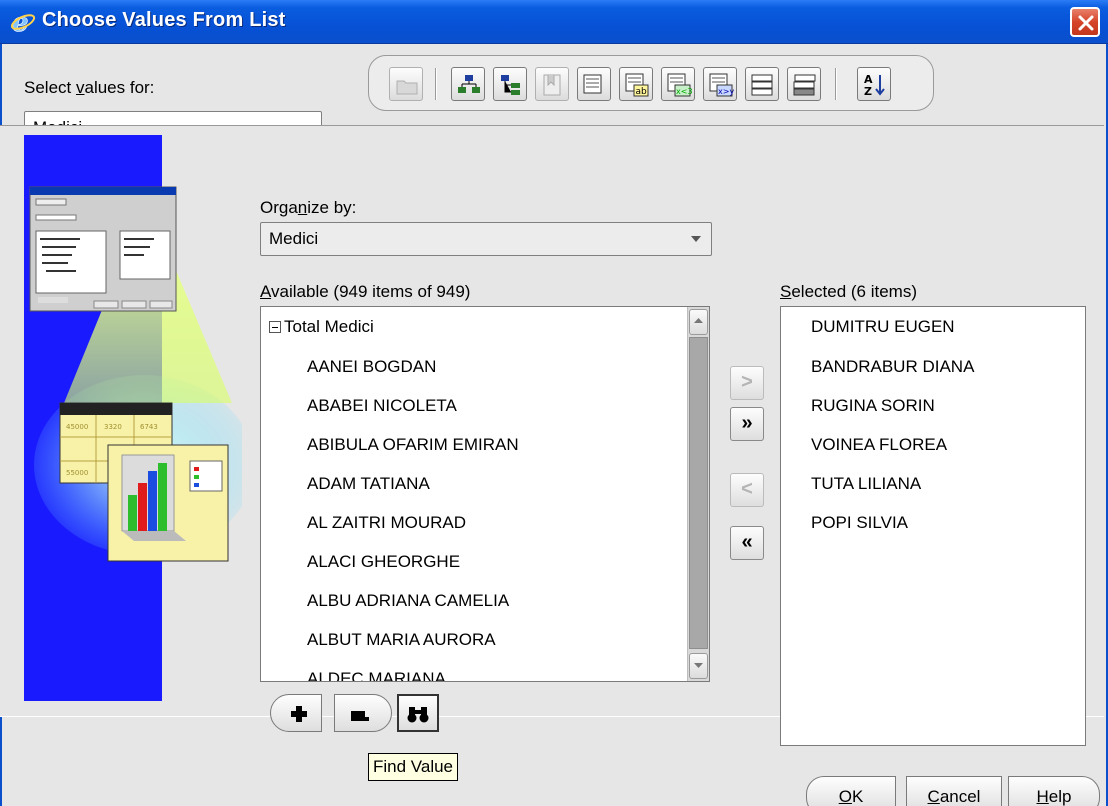 This screenshot has height=806, width=1108. I want to click on saved-selection-button, so click(762, 84).